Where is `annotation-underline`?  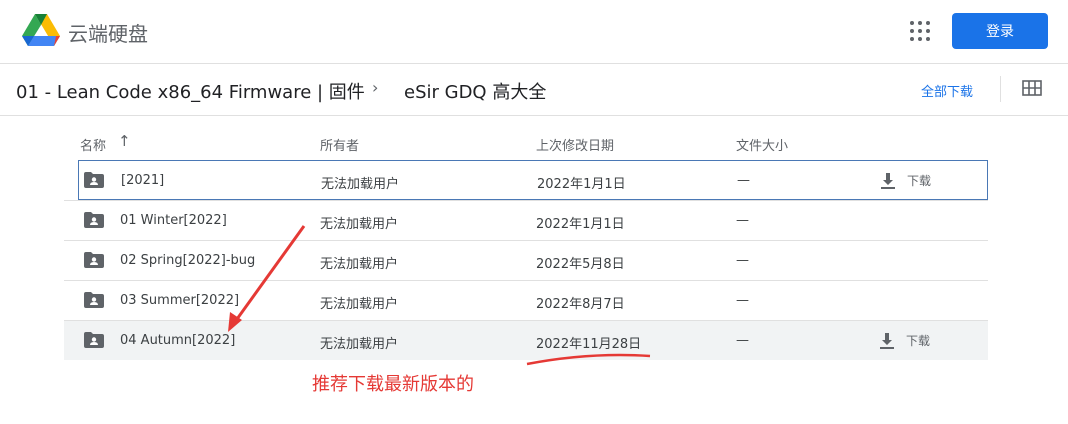
annotation-underline is located at coordinates (588, 359).